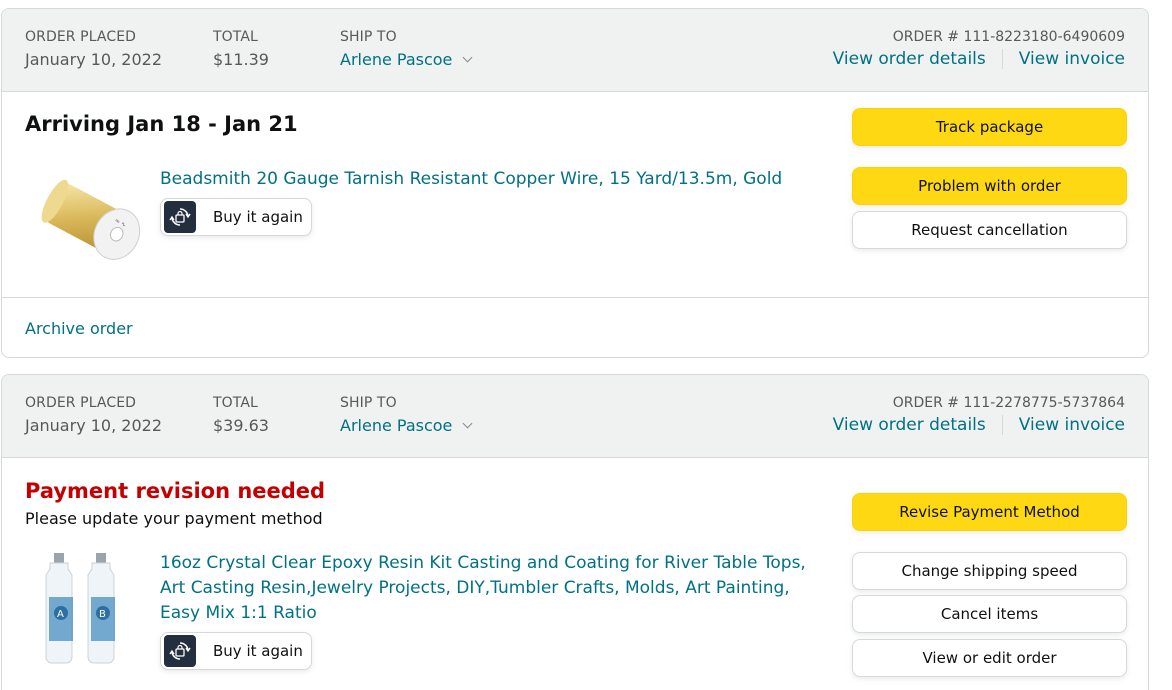 The image size is (1172, 690). I want to click on svg-text: B, so click(102, 614).